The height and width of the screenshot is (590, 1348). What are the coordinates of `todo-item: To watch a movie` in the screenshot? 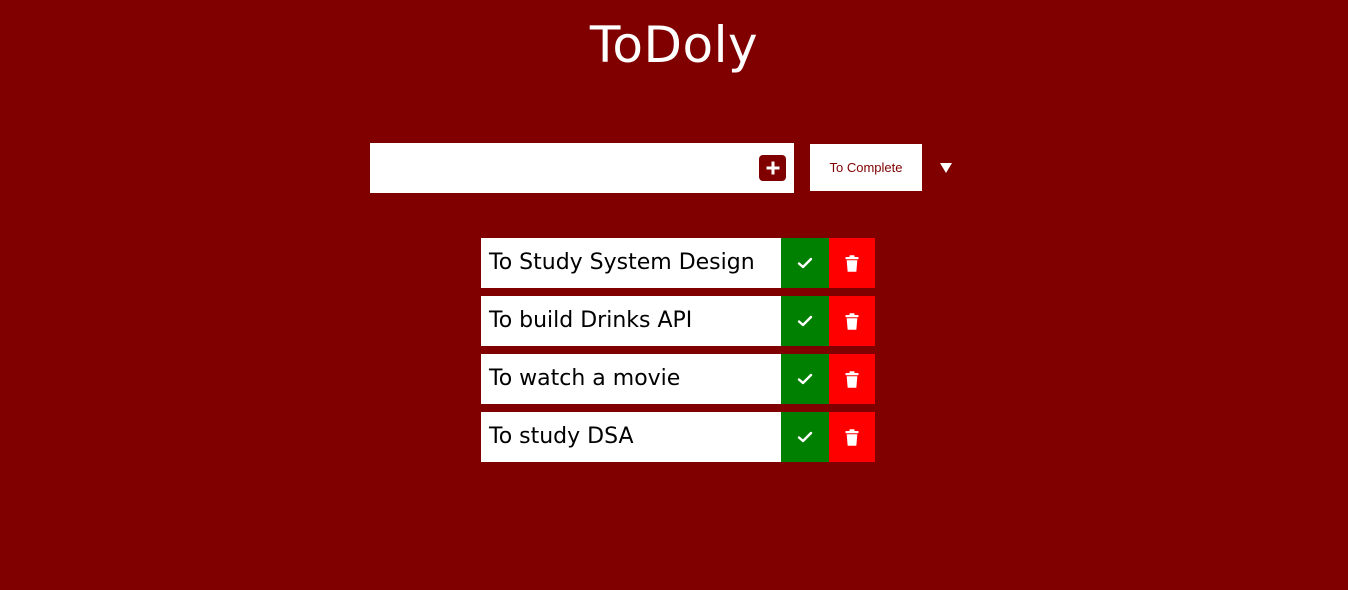 It's located at (678, 379).